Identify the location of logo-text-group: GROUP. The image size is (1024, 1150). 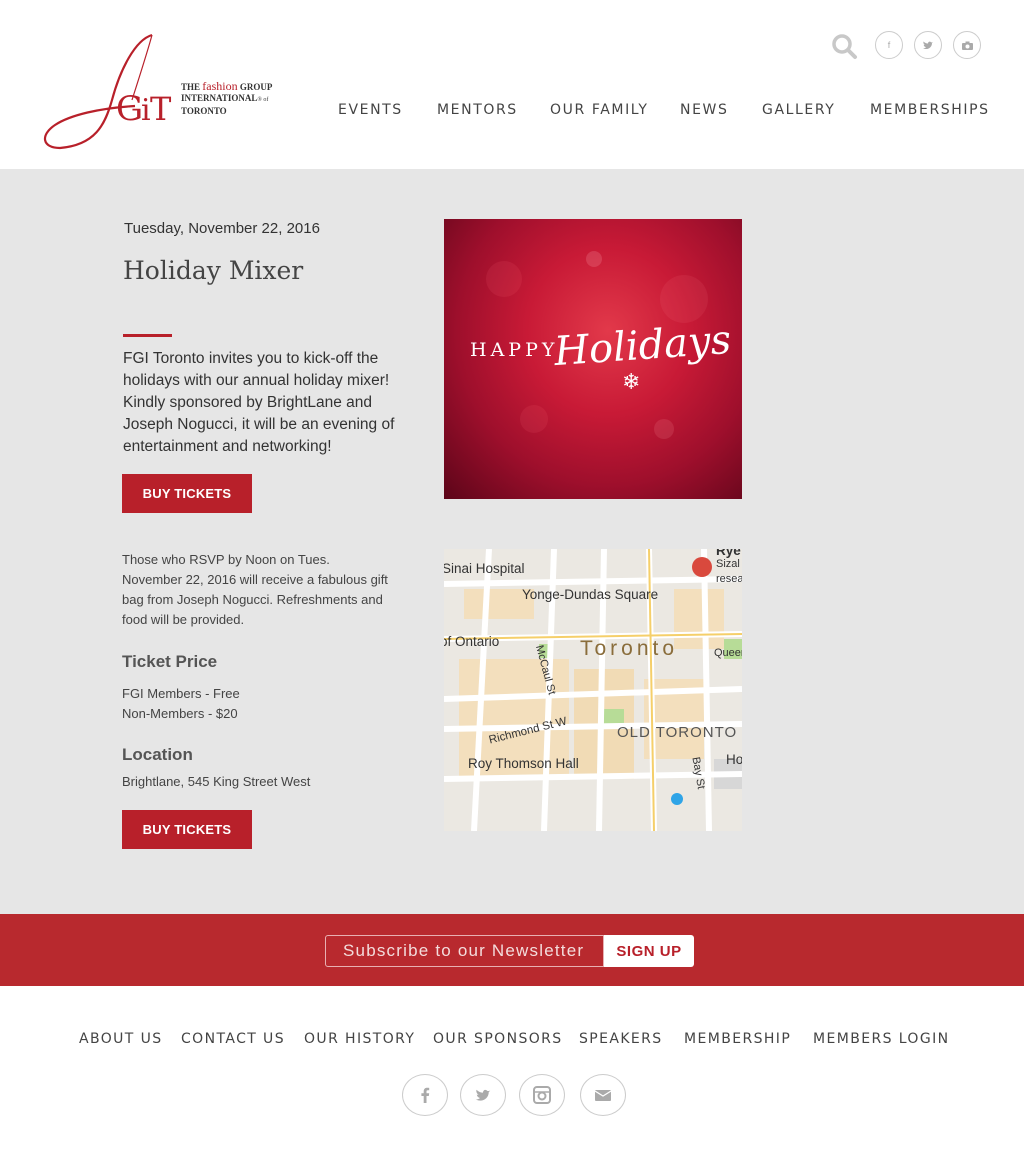
(256, 87).